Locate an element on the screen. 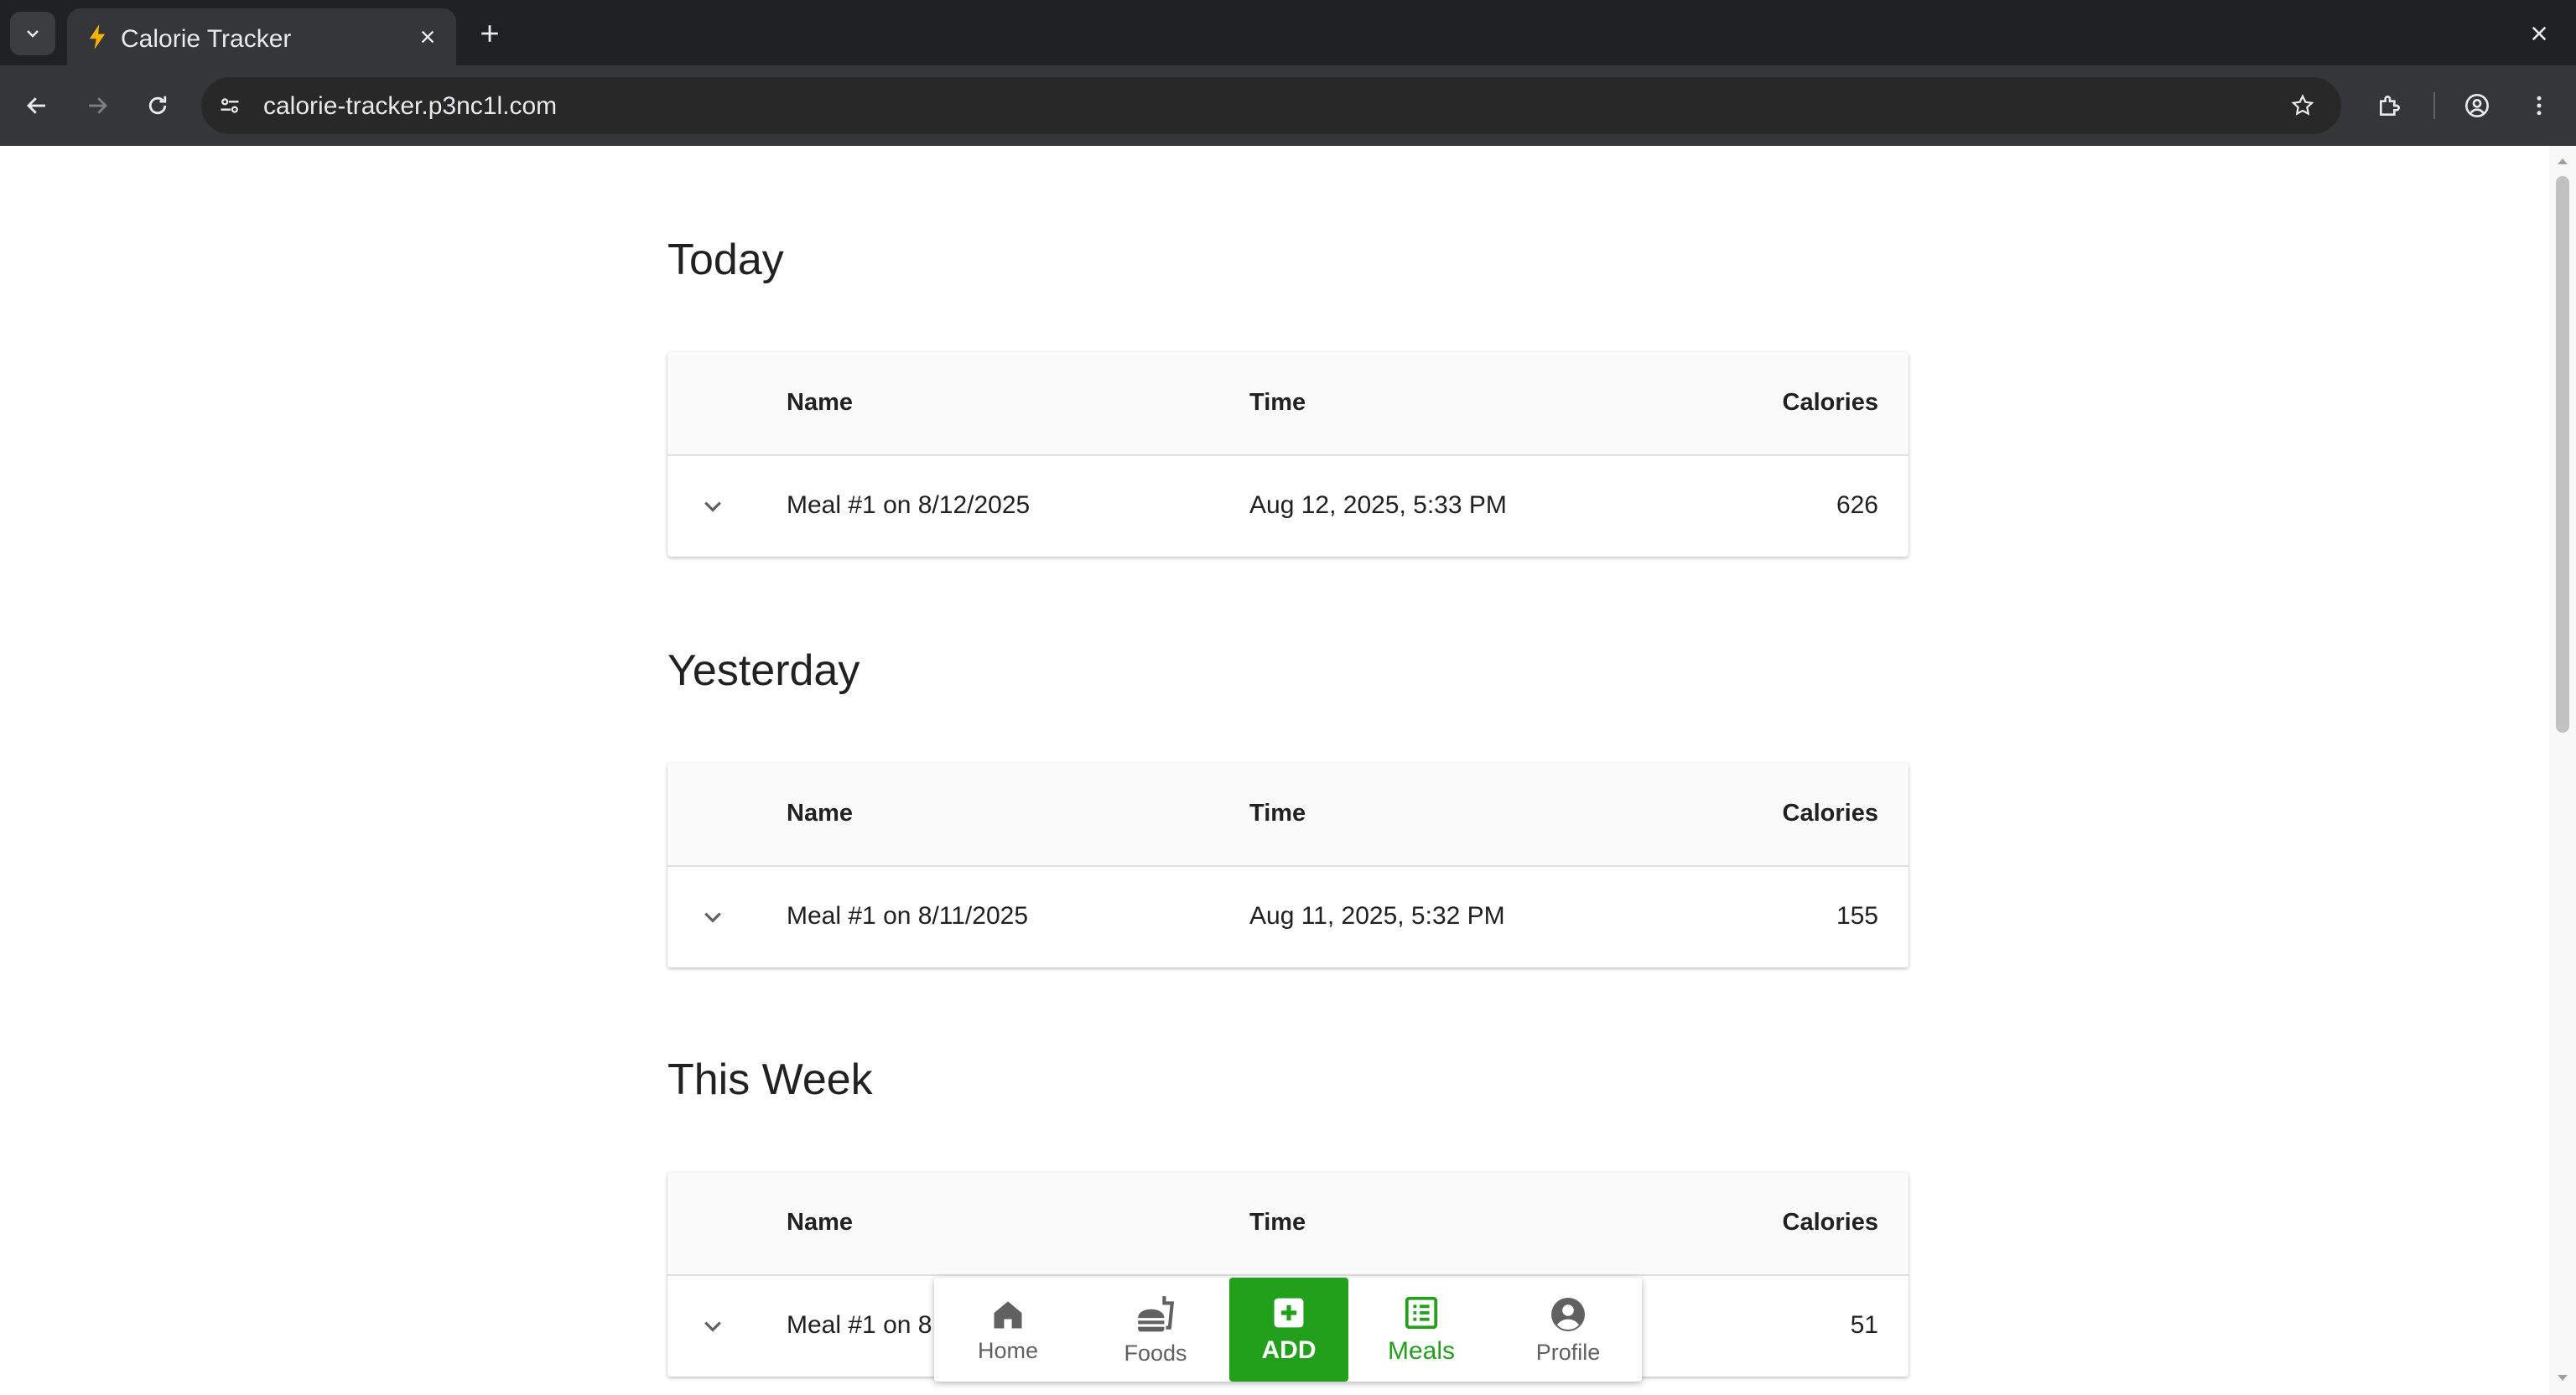 This screenshot has height=1395, width=2576. close-tab-icon is located at coordinates (428, 37).